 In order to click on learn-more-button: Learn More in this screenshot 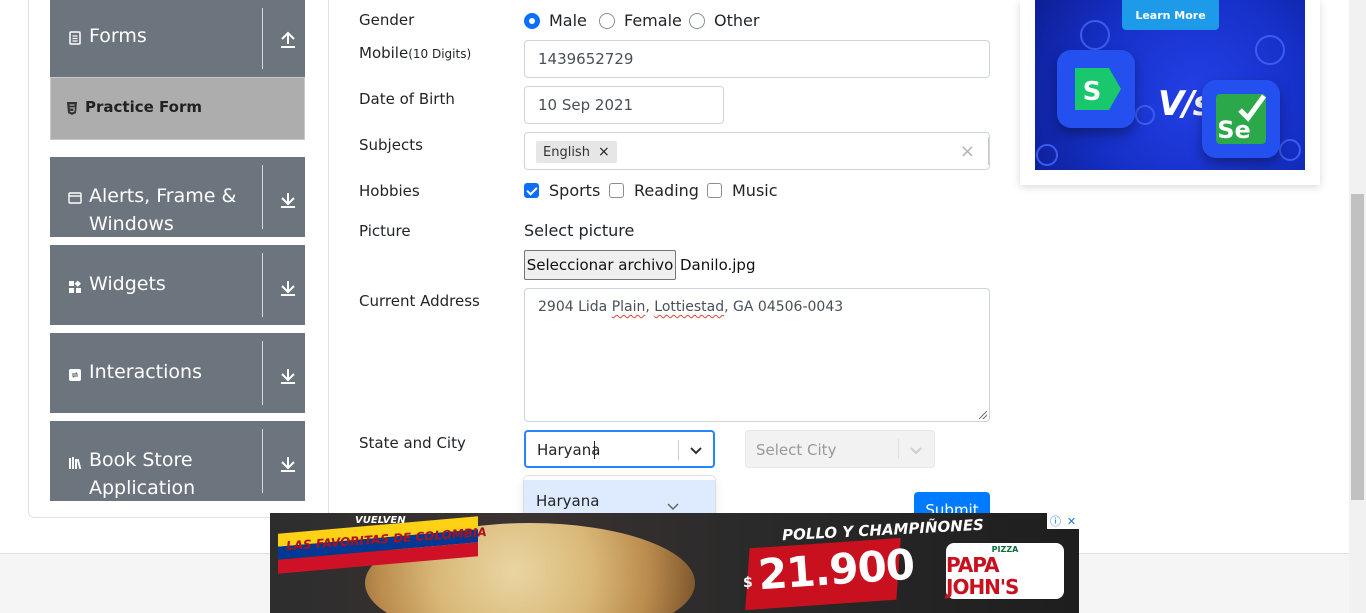, I will do `click(1170, 15)`.